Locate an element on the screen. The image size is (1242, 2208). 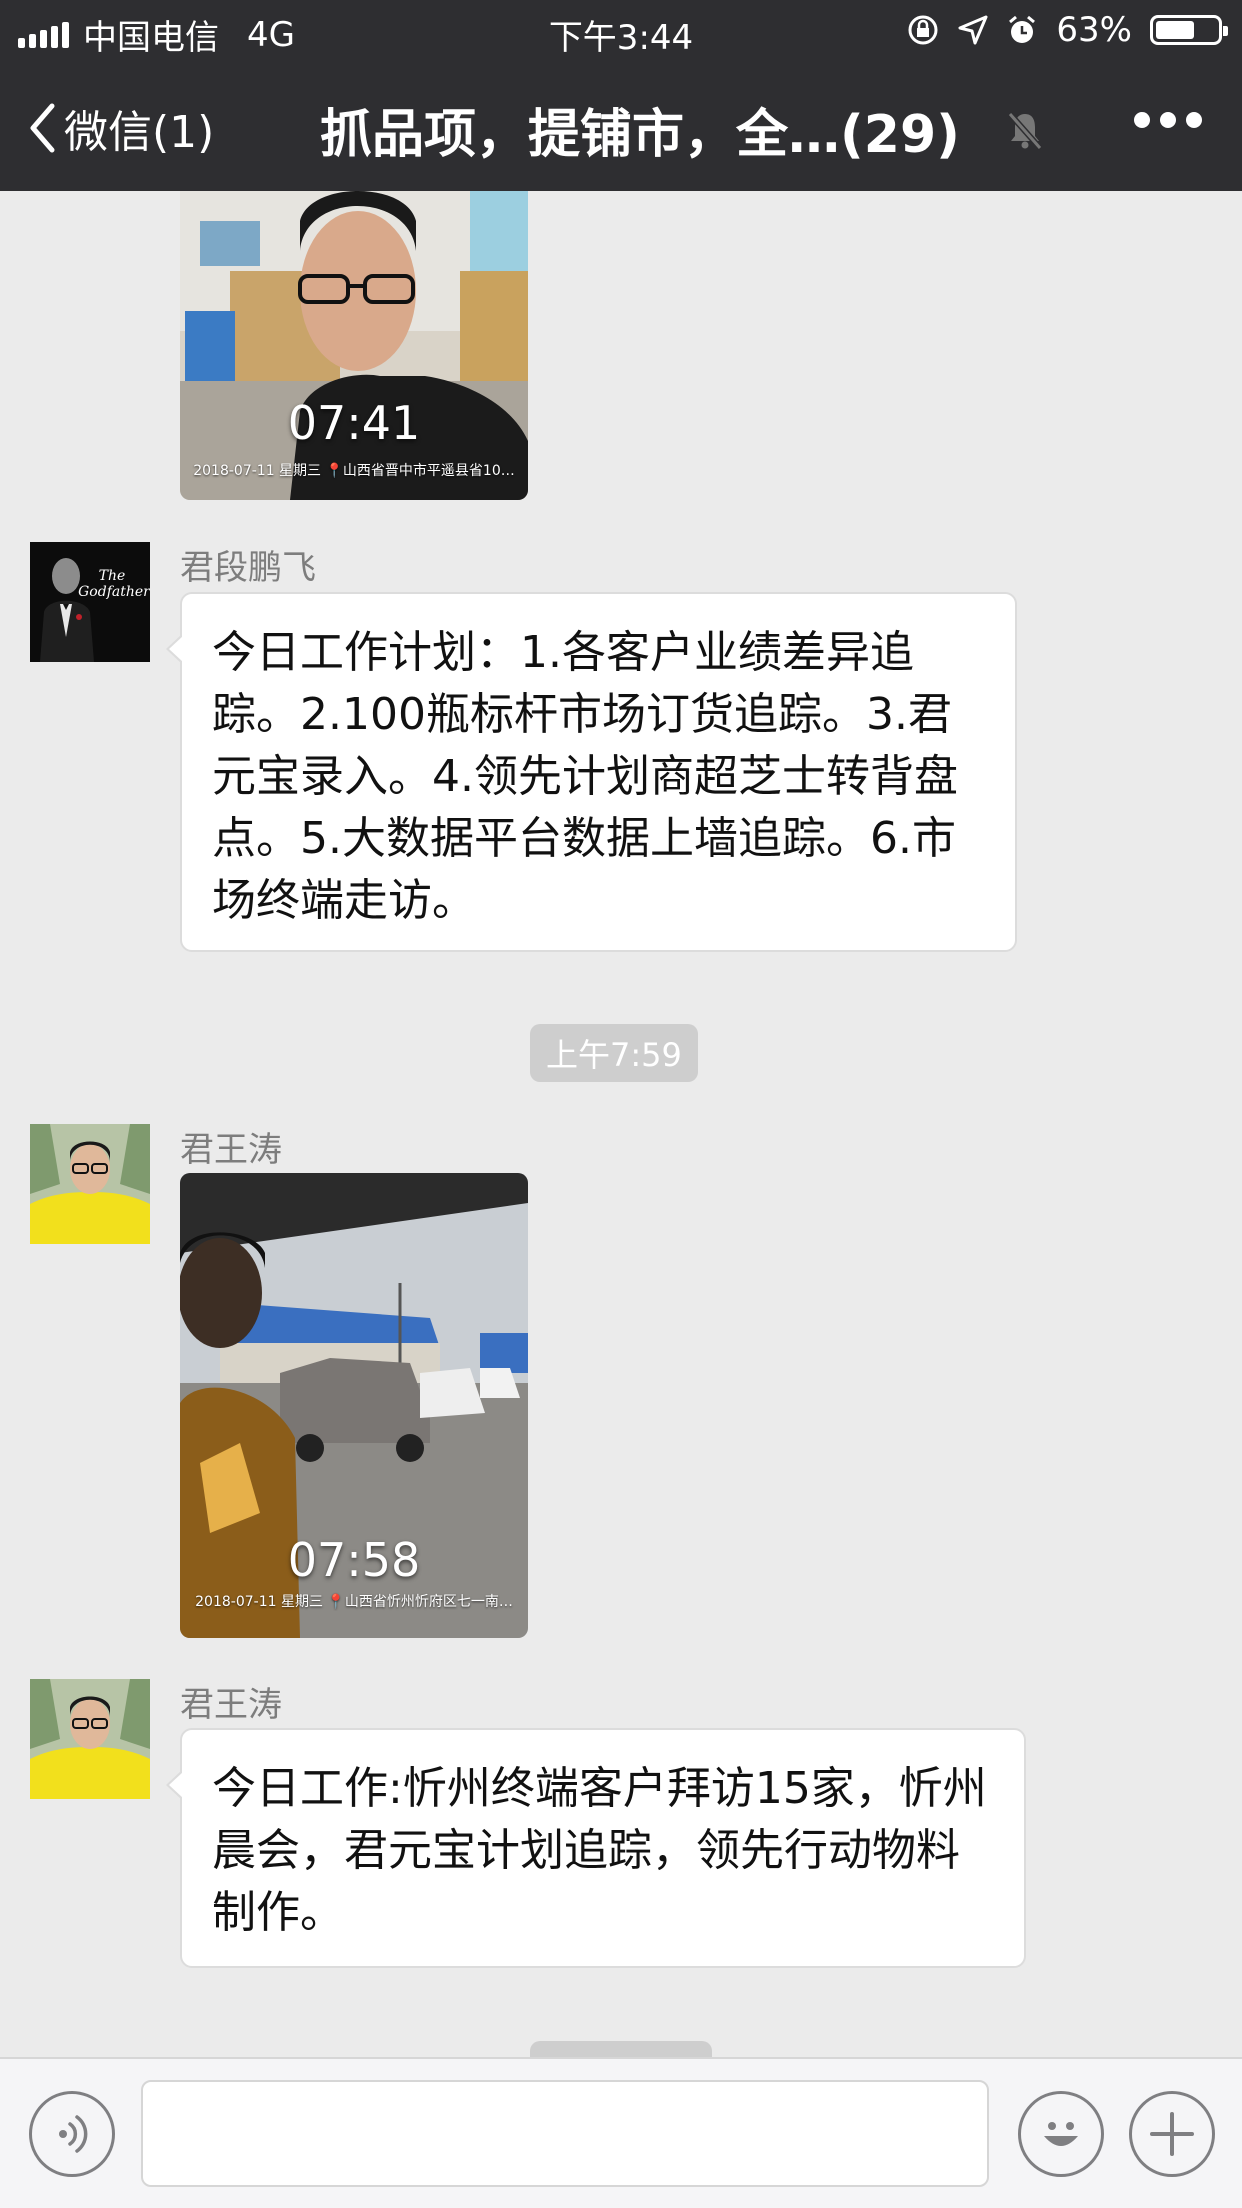
battery-icon is located at coordinates (1189, 30).